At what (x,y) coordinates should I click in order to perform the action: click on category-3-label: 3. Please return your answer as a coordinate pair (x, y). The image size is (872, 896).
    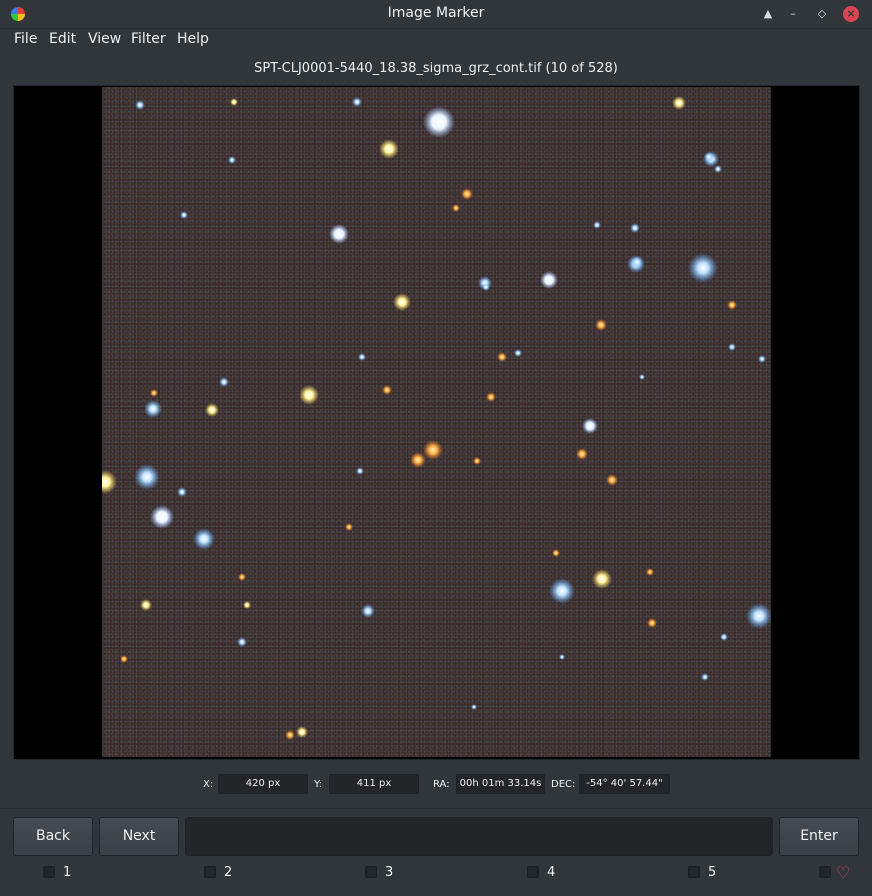
    Looking at the image, I should click on (389, 872).